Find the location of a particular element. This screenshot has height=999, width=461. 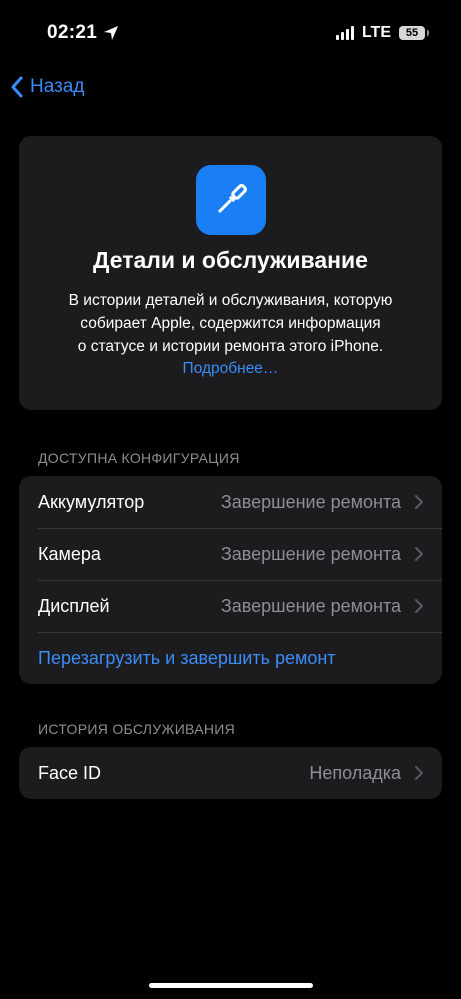

row-display: Дисплей Завершение ремонта is located at coordinates (230, 606).